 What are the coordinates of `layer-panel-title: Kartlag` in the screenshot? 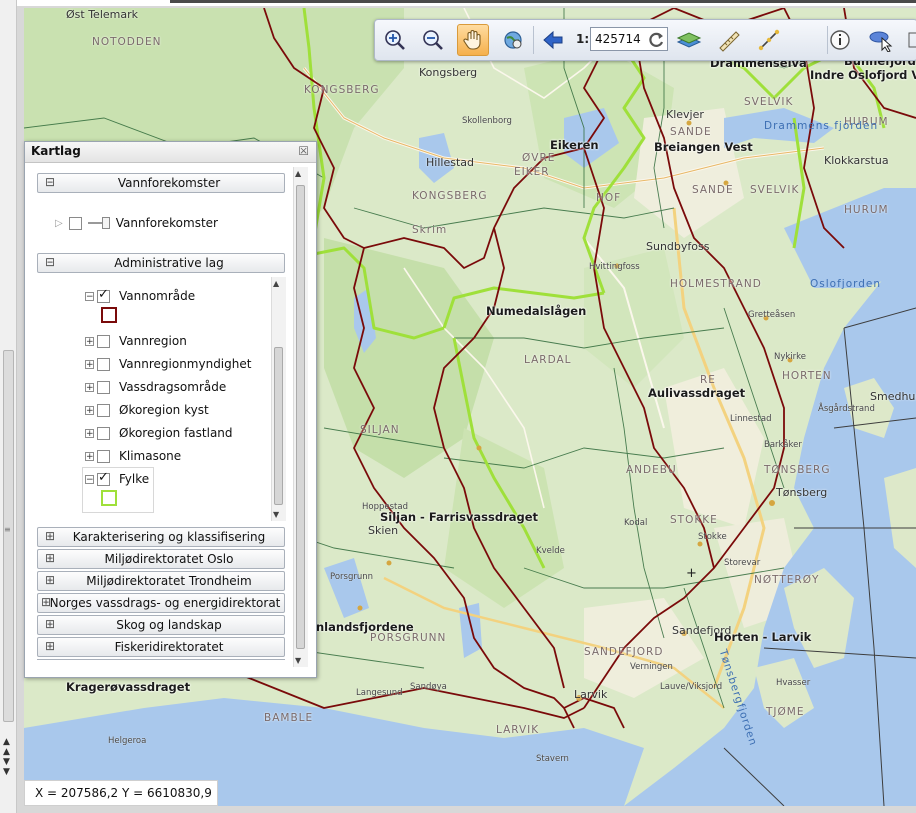 It's located at (56, 151).